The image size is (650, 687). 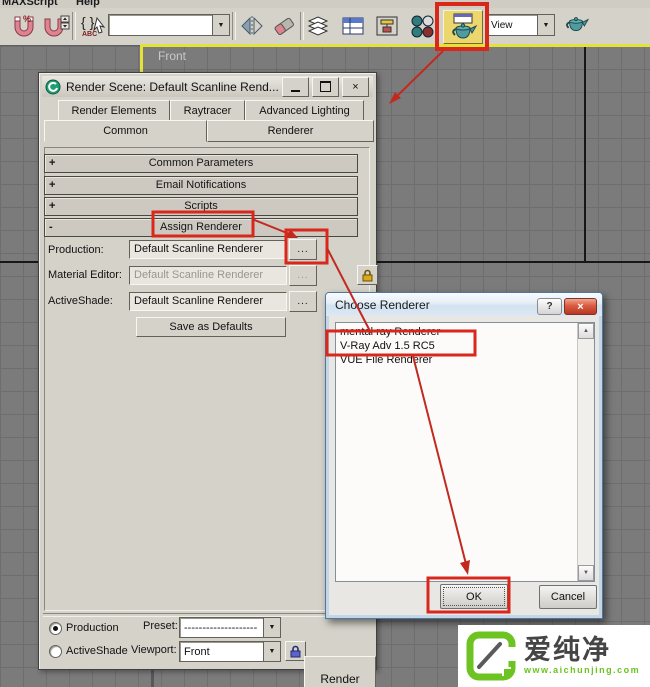 I want to click on rollout-label: Scripts, so click(x=201, y=206).